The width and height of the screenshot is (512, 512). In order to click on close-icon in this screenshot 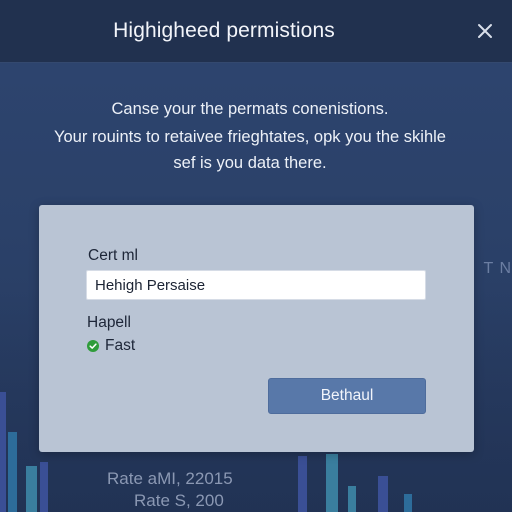, I will do `click(485, 31)`.